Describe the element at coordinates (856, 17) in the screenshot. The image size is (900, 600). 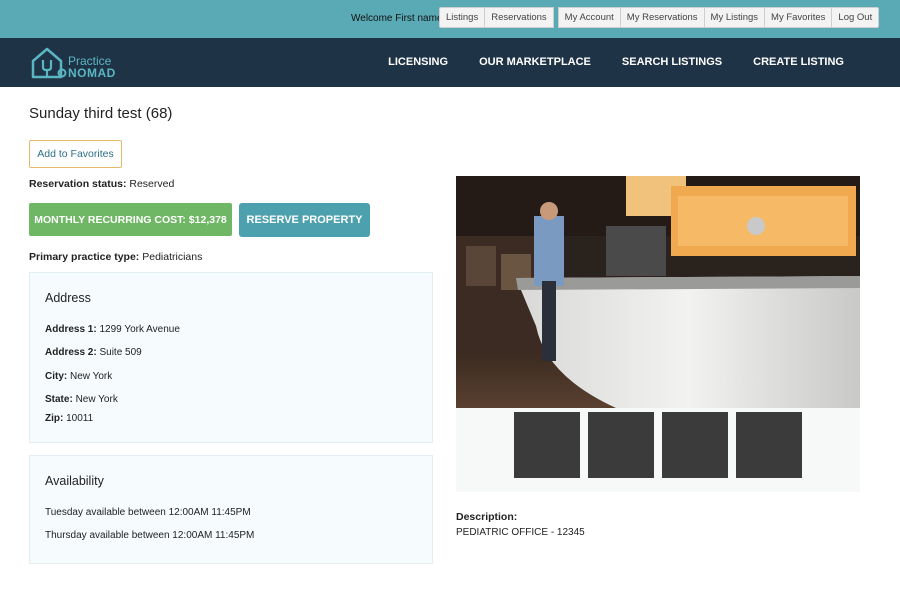
I see `top-link-log-out: Log Out` at that location.